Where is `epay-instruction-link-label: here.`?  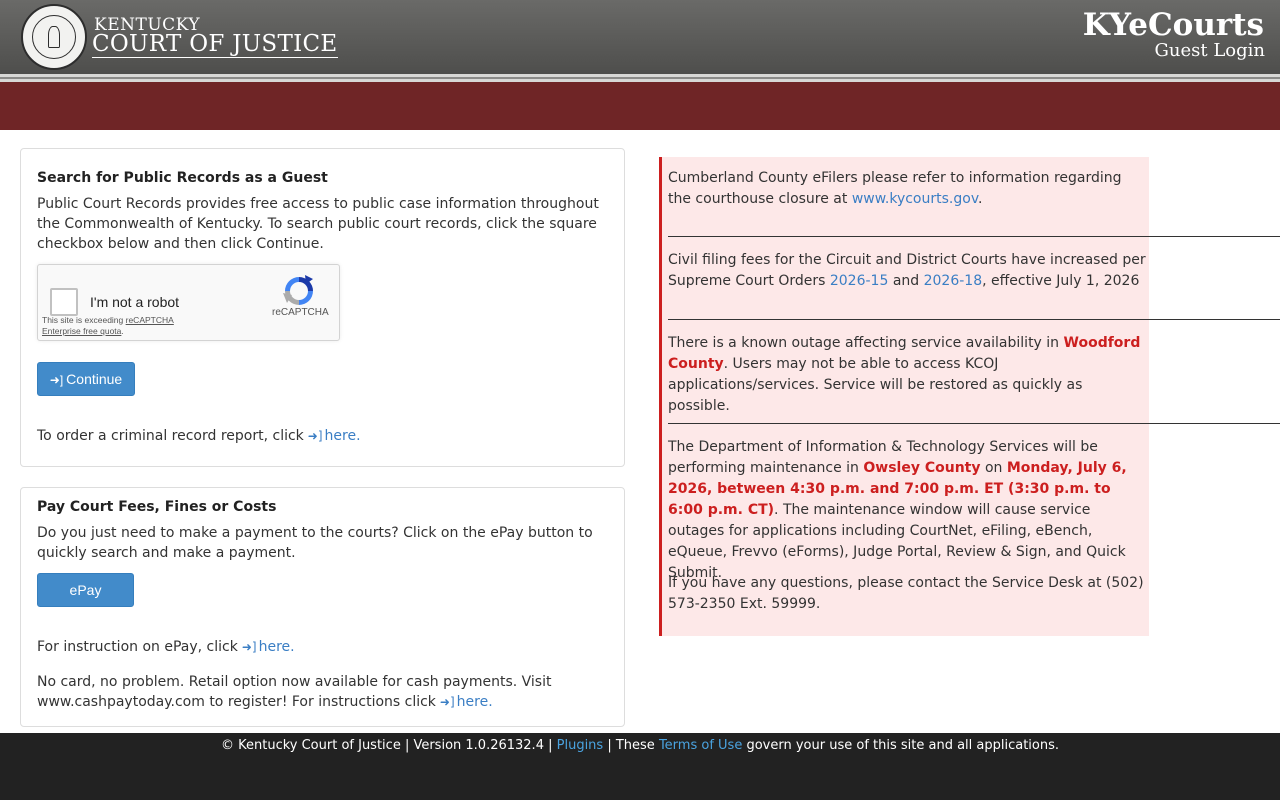 epay-instruction-link-label: here. is located at coordinates (276, 647).